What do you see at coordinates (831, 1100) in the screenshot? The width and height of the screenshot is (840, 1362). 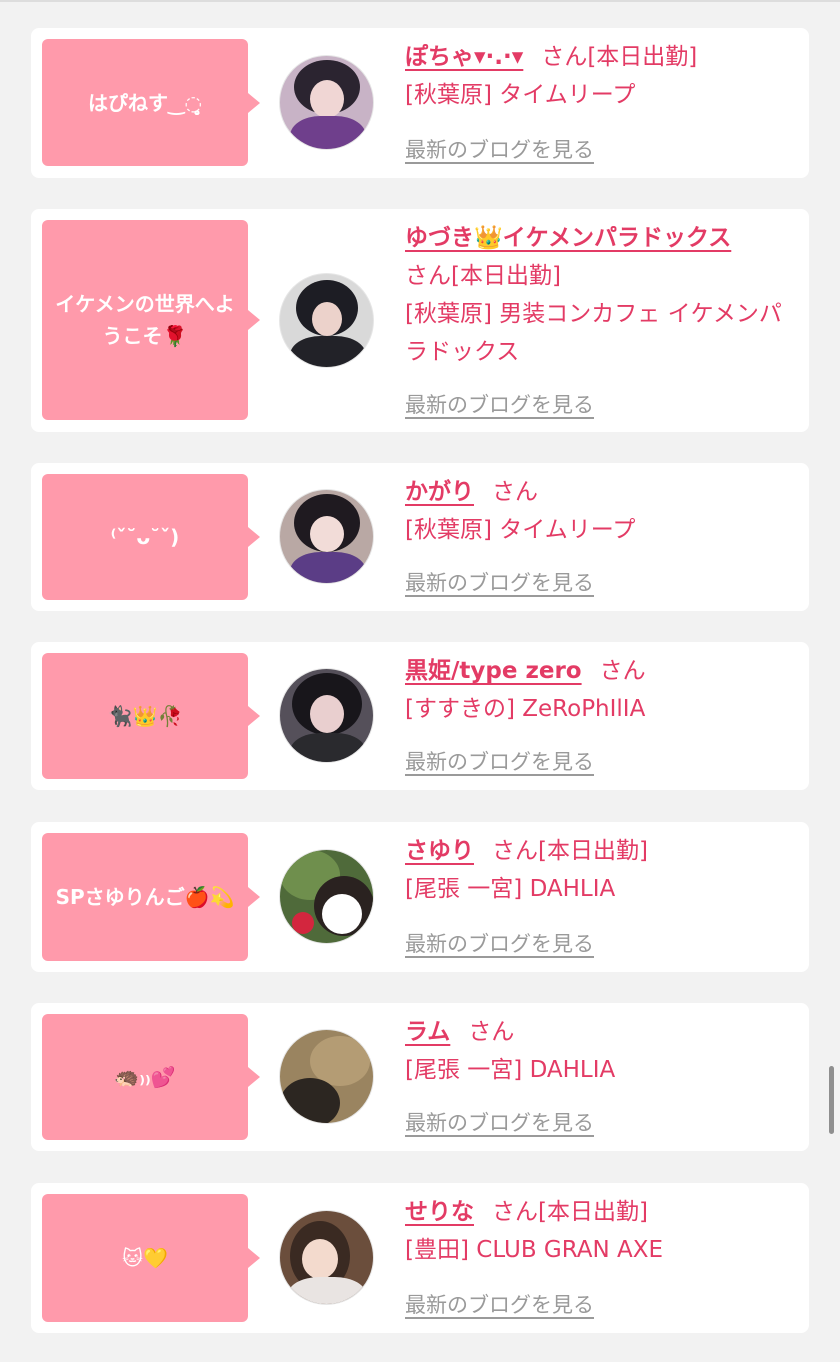 I see `scrollbar-thumb` at bounding box center [831, 1100].